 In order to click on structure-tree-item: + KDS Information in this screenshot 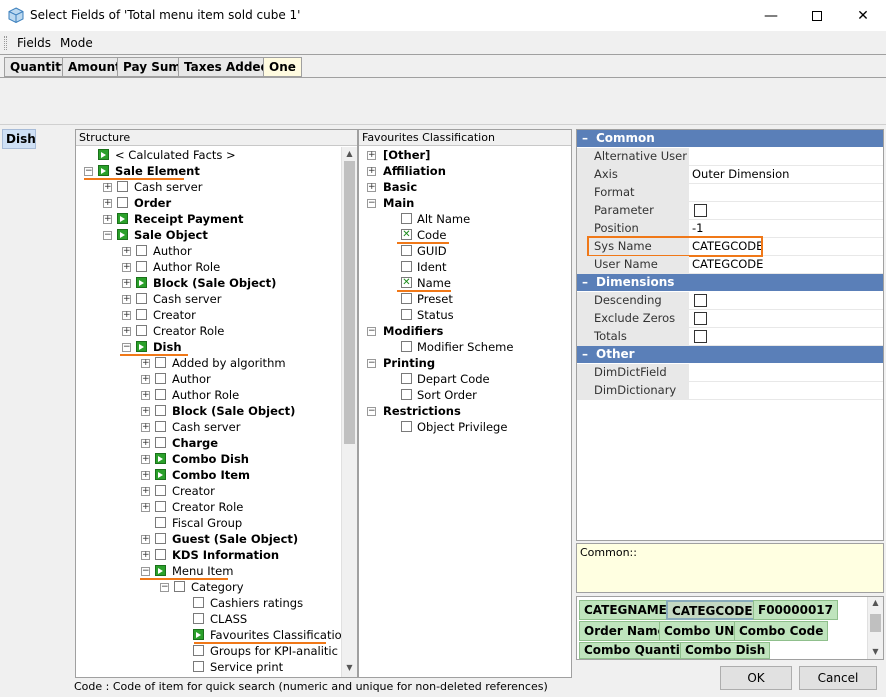, I will do `click(208, 555)`.